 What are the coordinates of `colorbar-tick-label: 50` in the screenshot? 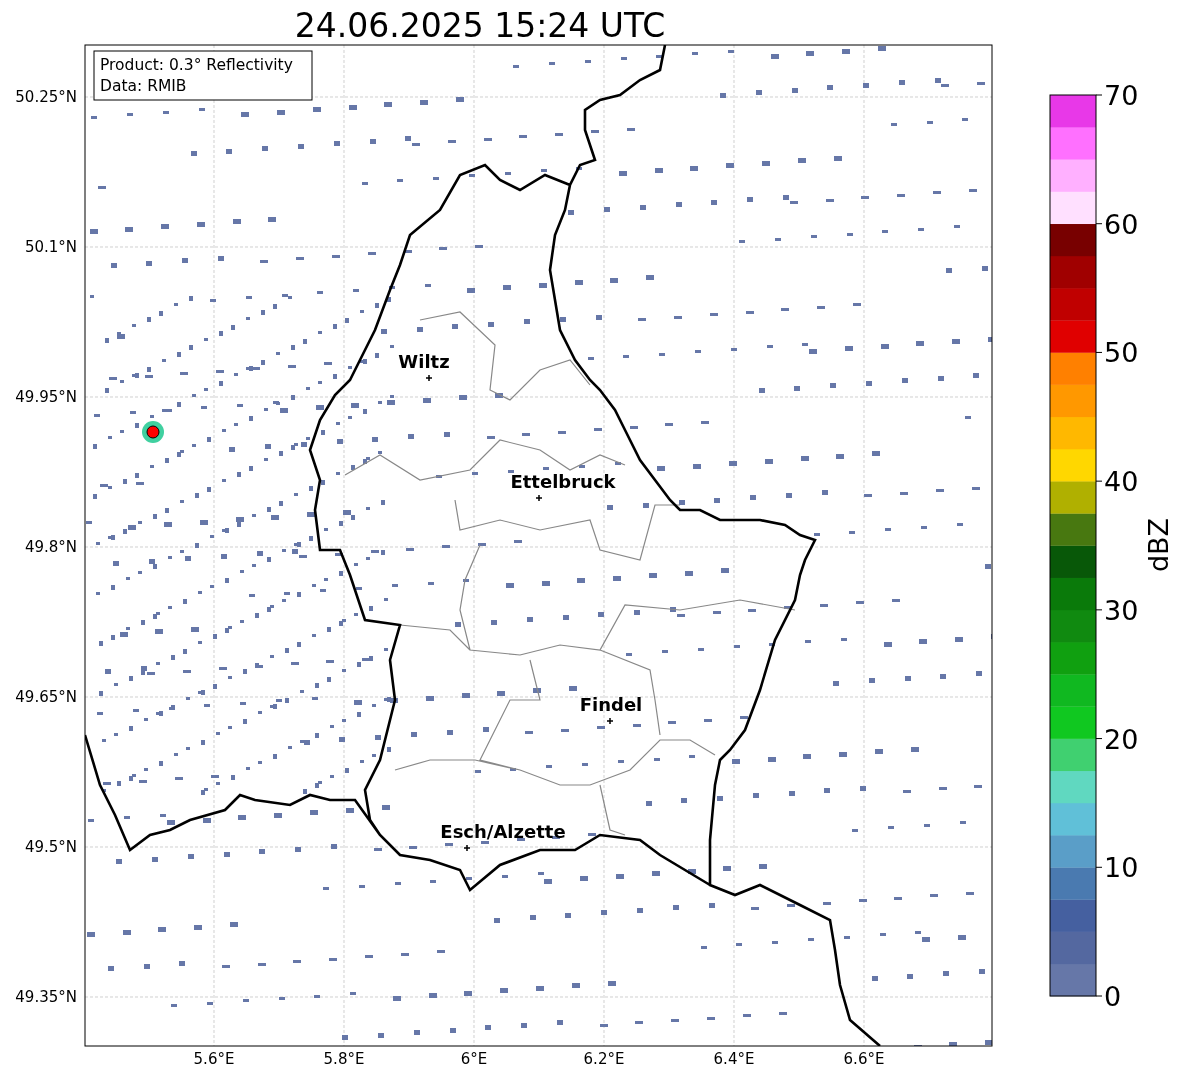 It's located at (1121, 353).